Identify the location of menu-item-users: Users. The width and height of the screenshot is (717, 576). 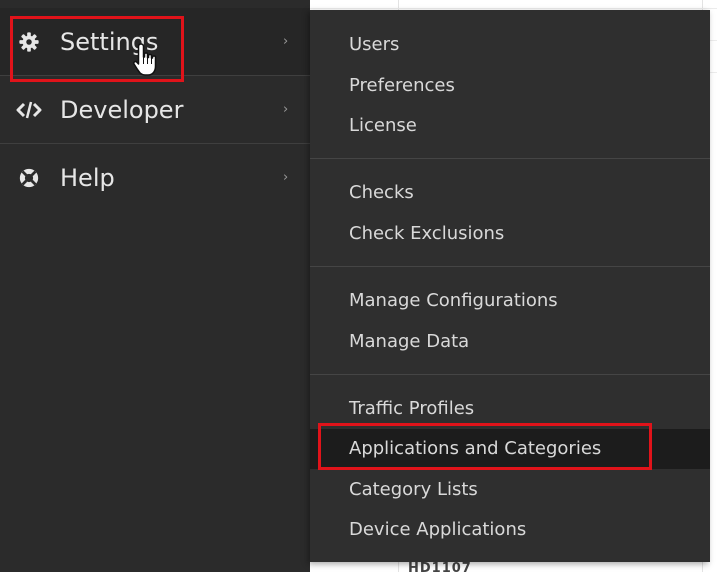
(510, 45).